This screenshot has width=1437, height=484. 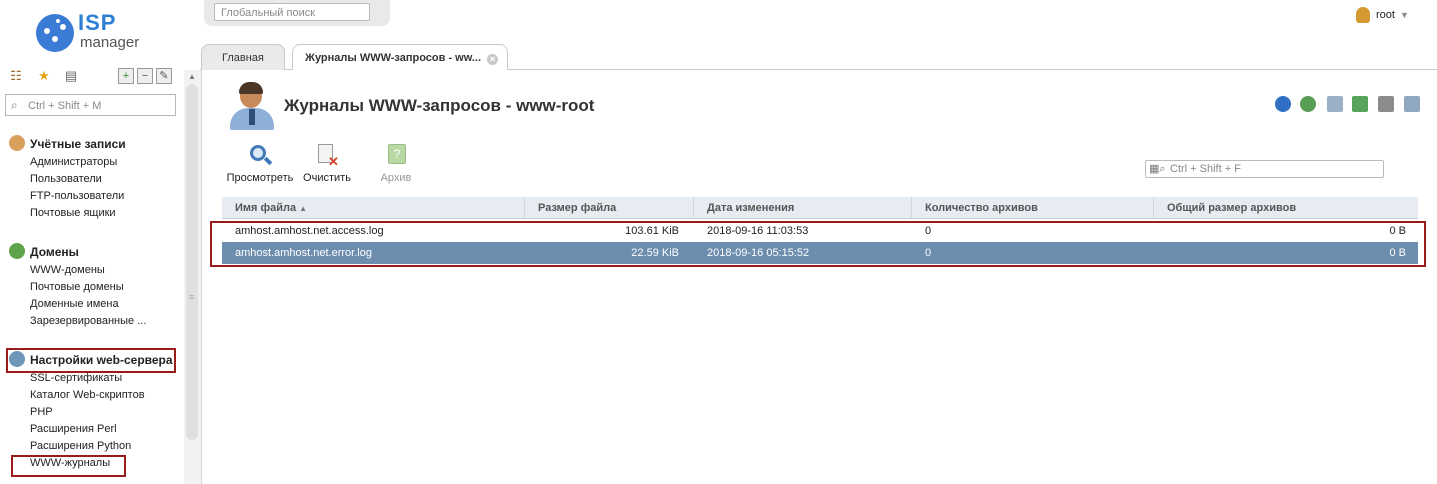 What do you see at coordinates (17, 251) in the screenshot?
I see `globe-icon` at bounding box center [17, 251].